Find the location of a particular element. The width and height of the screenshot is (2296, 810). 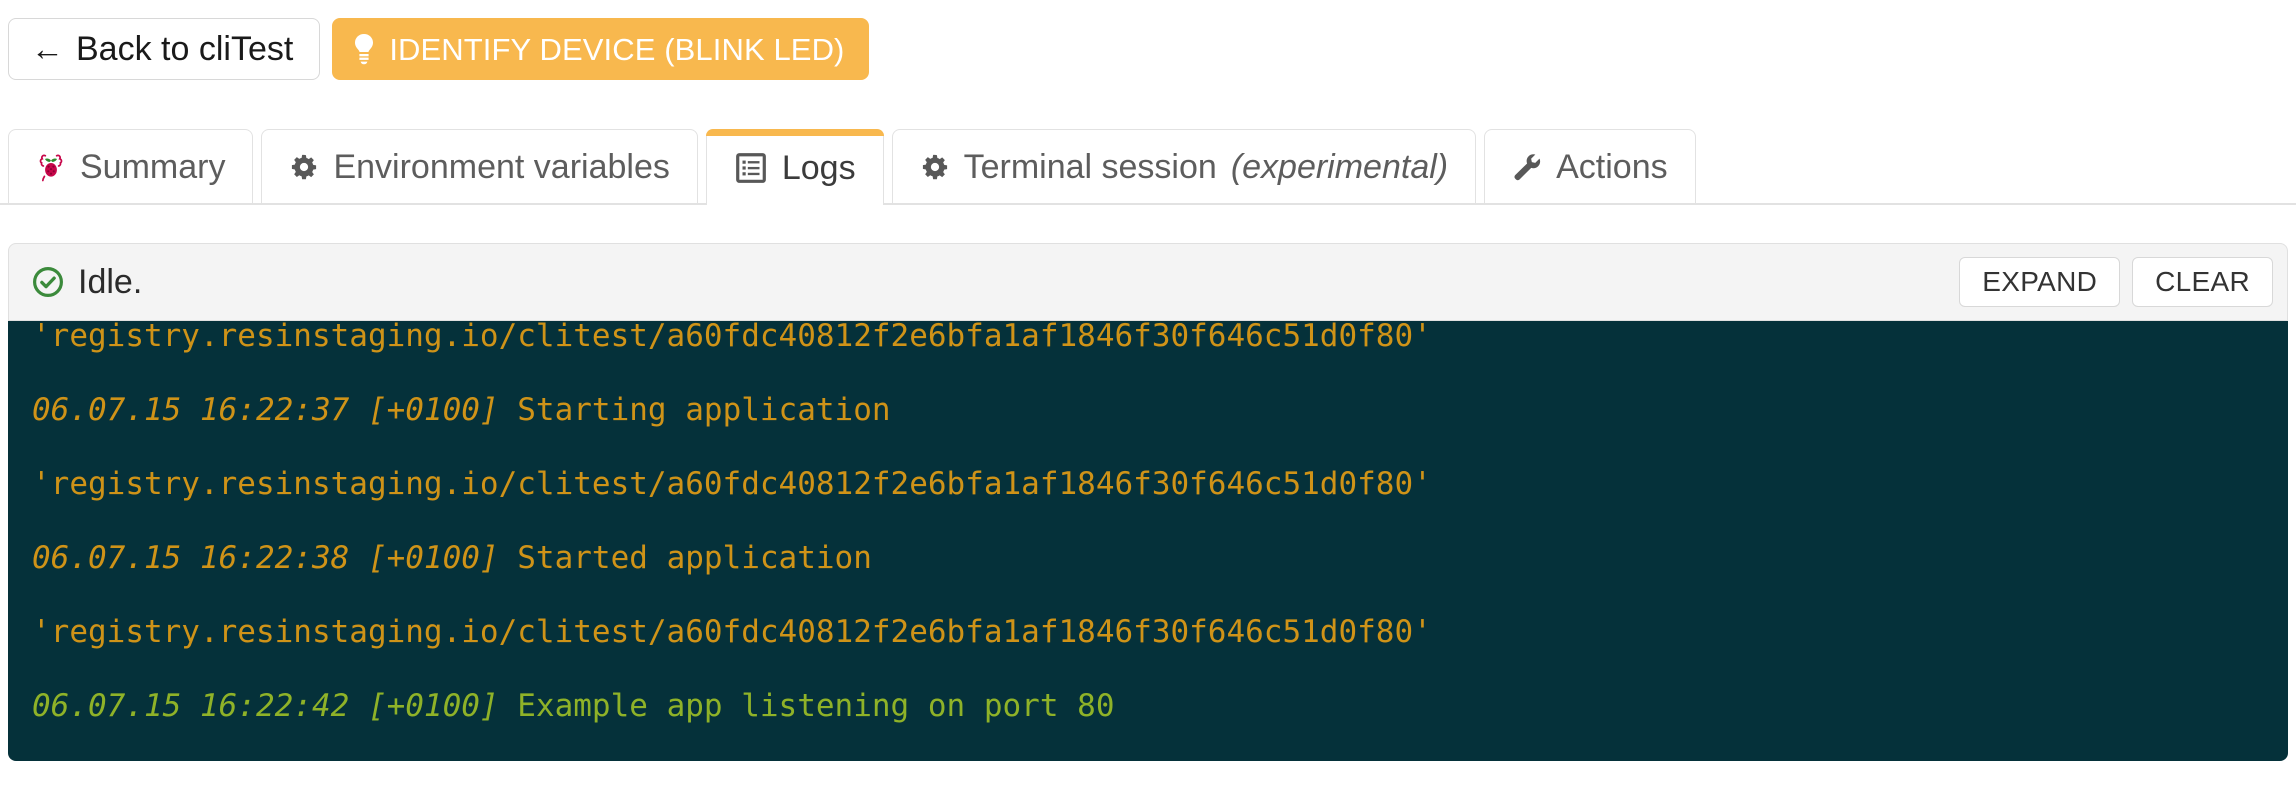

log-timestamp: 06.07.15 16:22:42 [+0100] is located at coordinates (275, 706).